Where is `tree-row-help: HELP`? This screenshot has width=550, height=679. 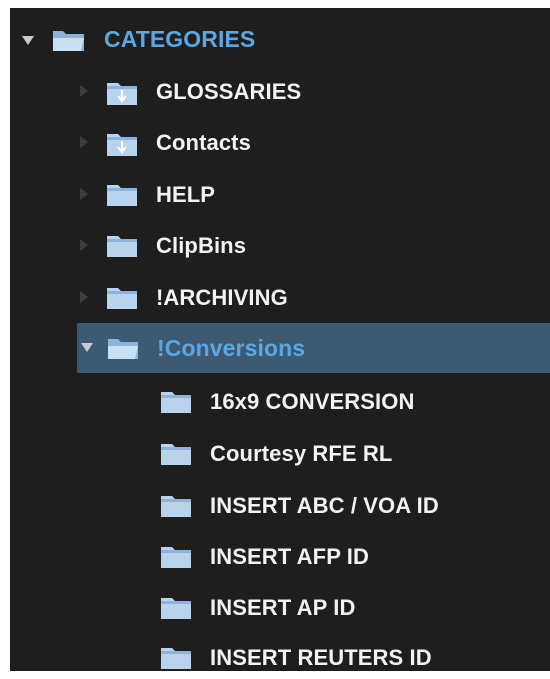 tree-row-help: HELP is located at coordinates (280, 193).